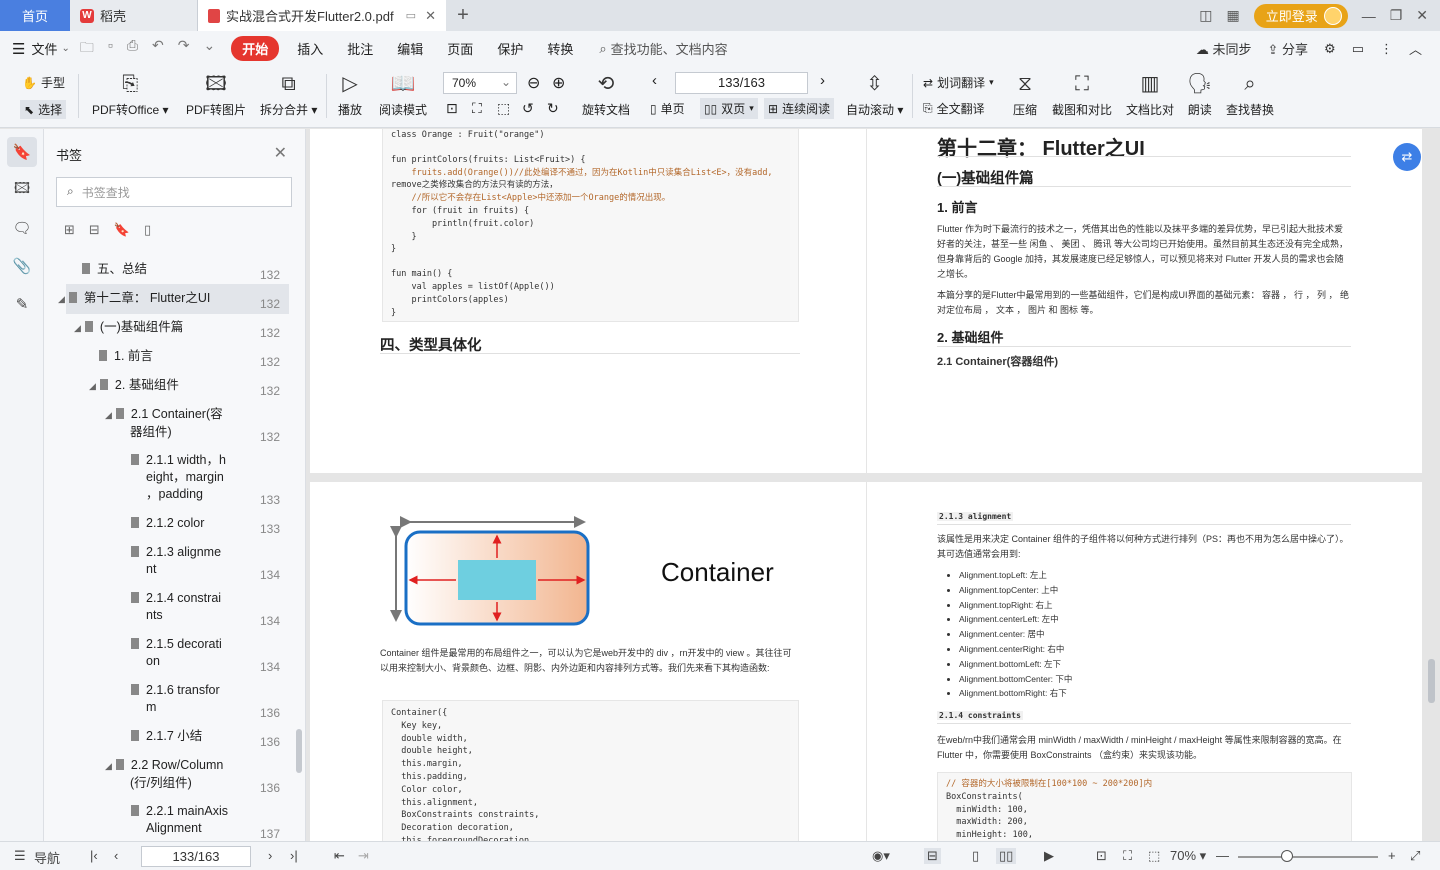 This screenshot has width=1440, height=870. I want to click on open-folder-icon: 🗀, so click(87, 49).